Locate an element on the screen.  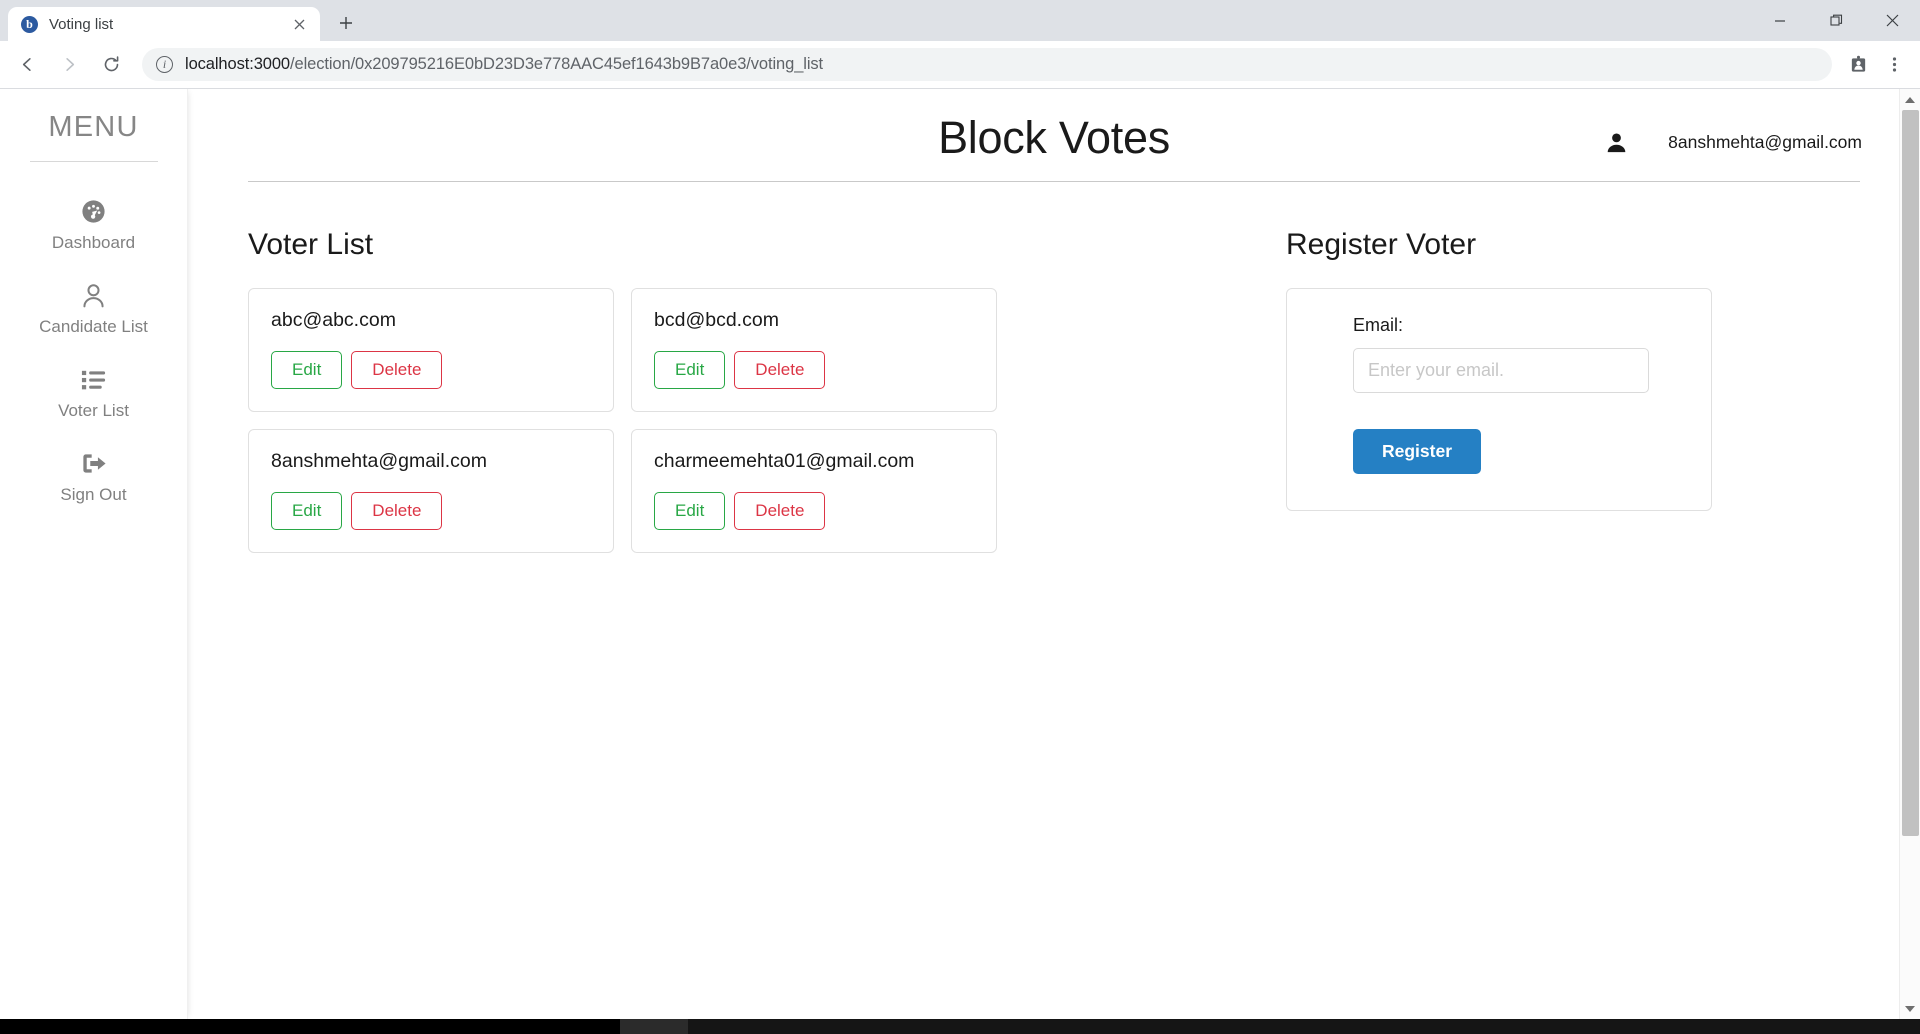
sidebar-item-label: Sign Out is located at coordinates (93, 494).